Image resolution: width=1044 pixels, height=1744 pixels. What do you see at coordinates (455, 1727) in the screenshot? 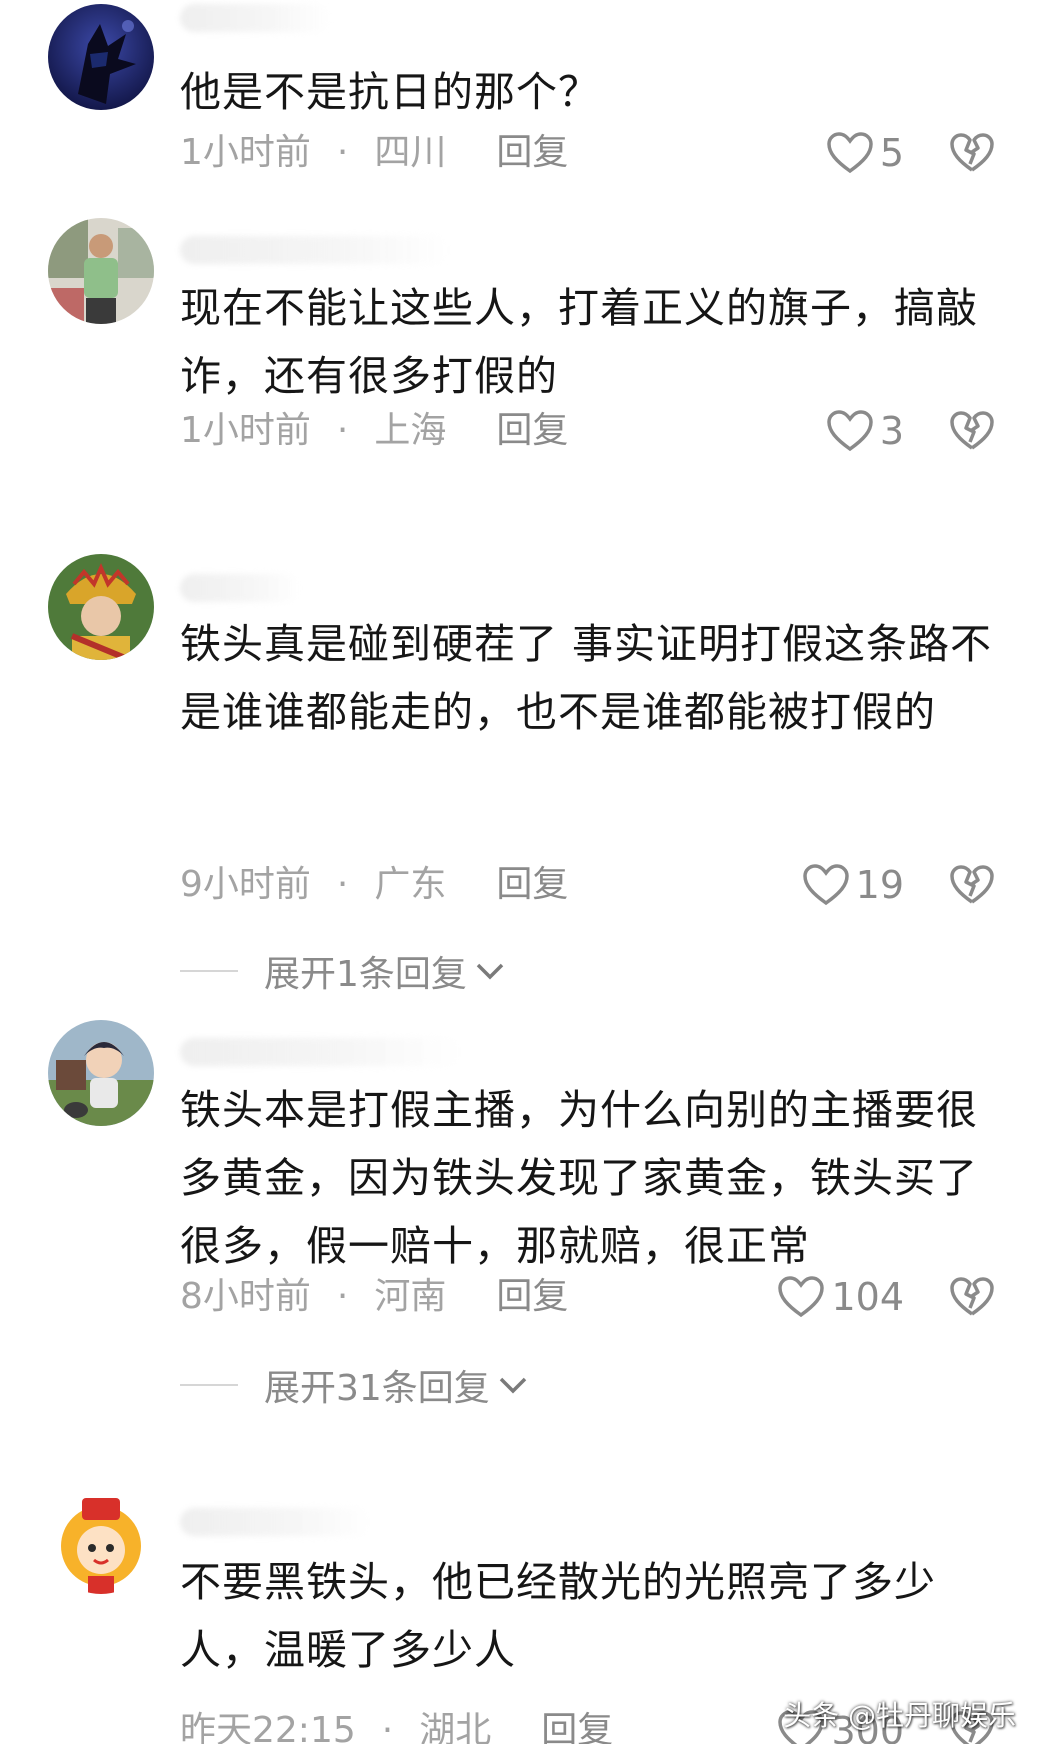
I see `comment-location: 湖北` at bounding box center [455, 1727].